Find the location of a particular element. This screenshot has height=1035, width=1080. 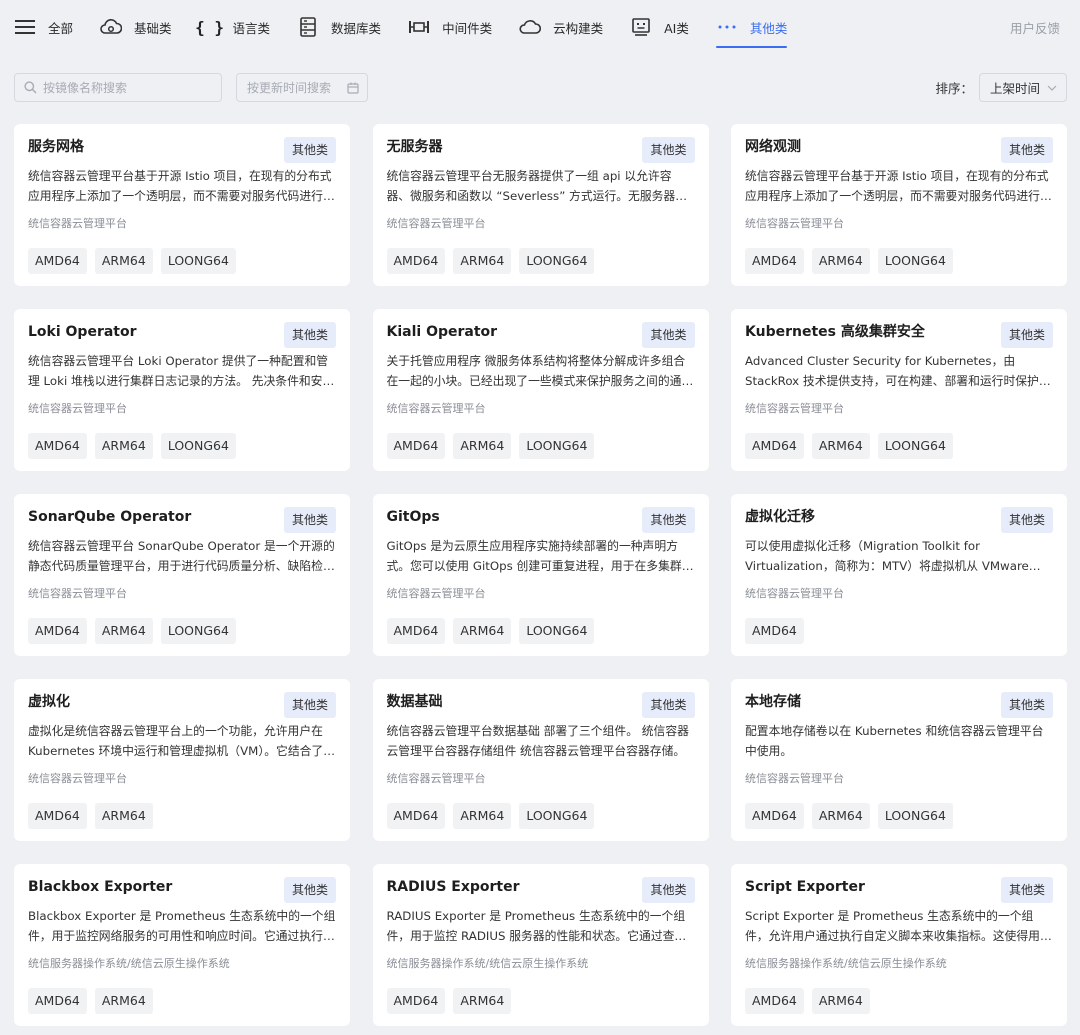

nav-item-middleware: 中间件类 is located at coordinates (450, 27).